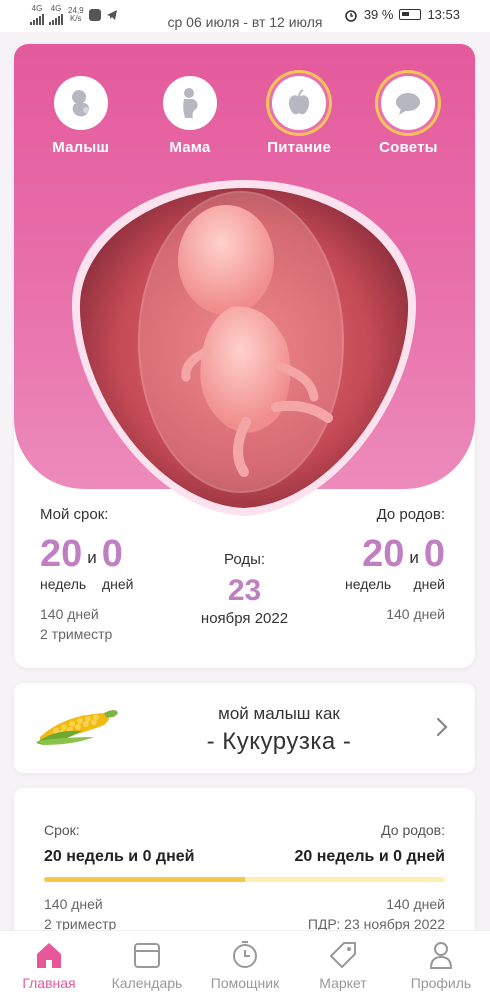 This screenshot has width=490, height=1000. I want to click on until-weeks: 20, so click(383, 554).